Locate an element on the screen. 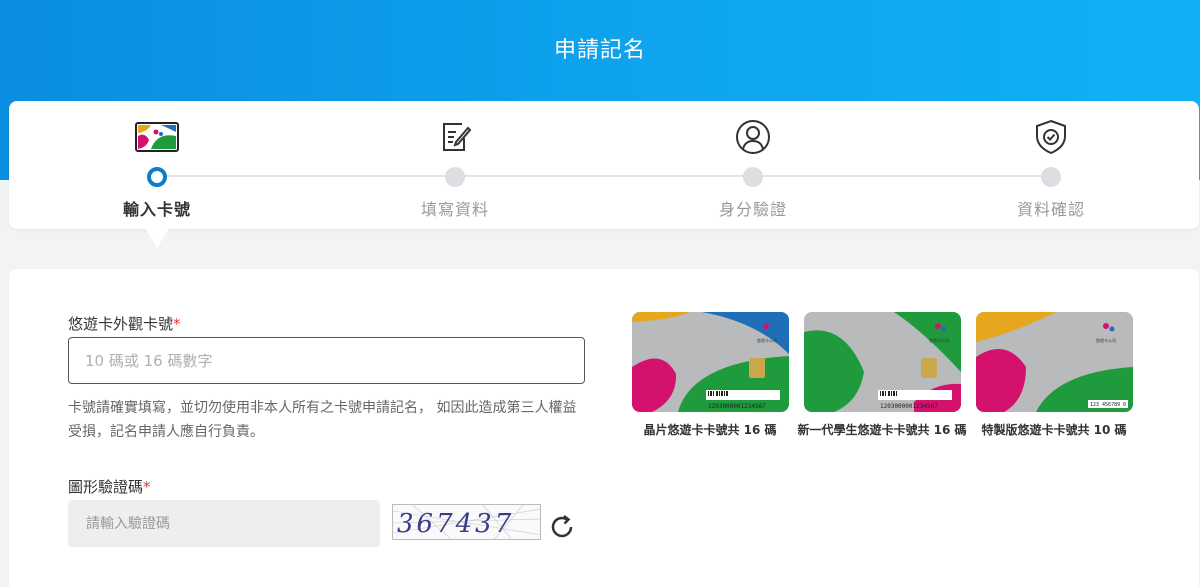 The image size is (1200, 587). step-label: 身分驗證 is located at coordinates (752, 209).